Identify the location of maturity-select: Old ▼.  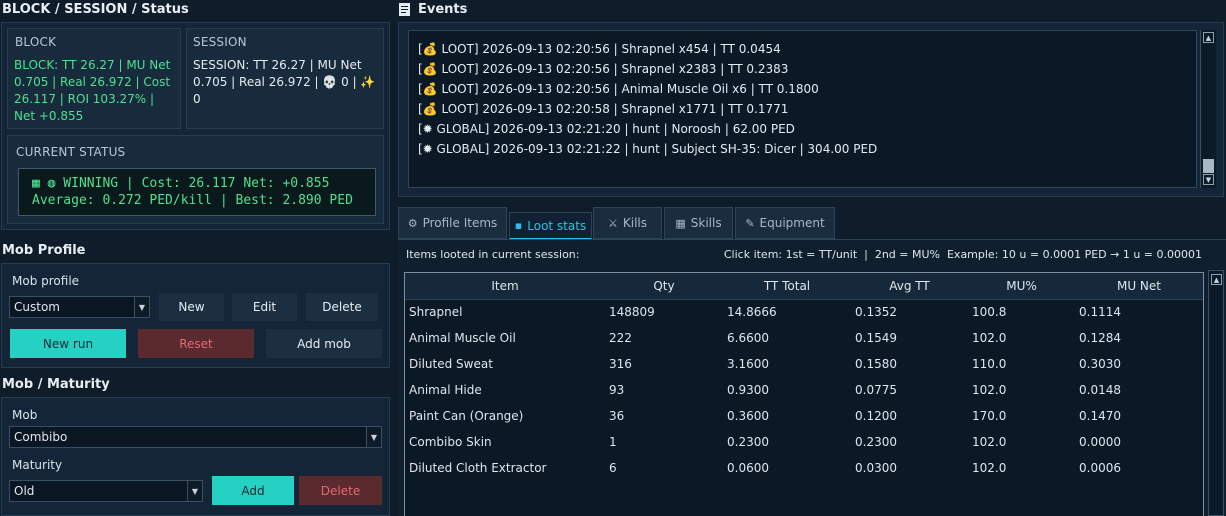
(106, 491).